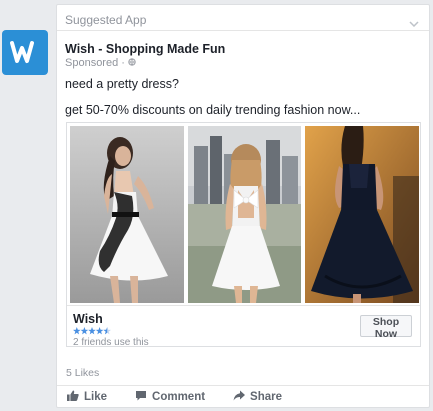 The image size is (433, 411). I want to click on action-bar: Like Comment Share, so click(243, 396).